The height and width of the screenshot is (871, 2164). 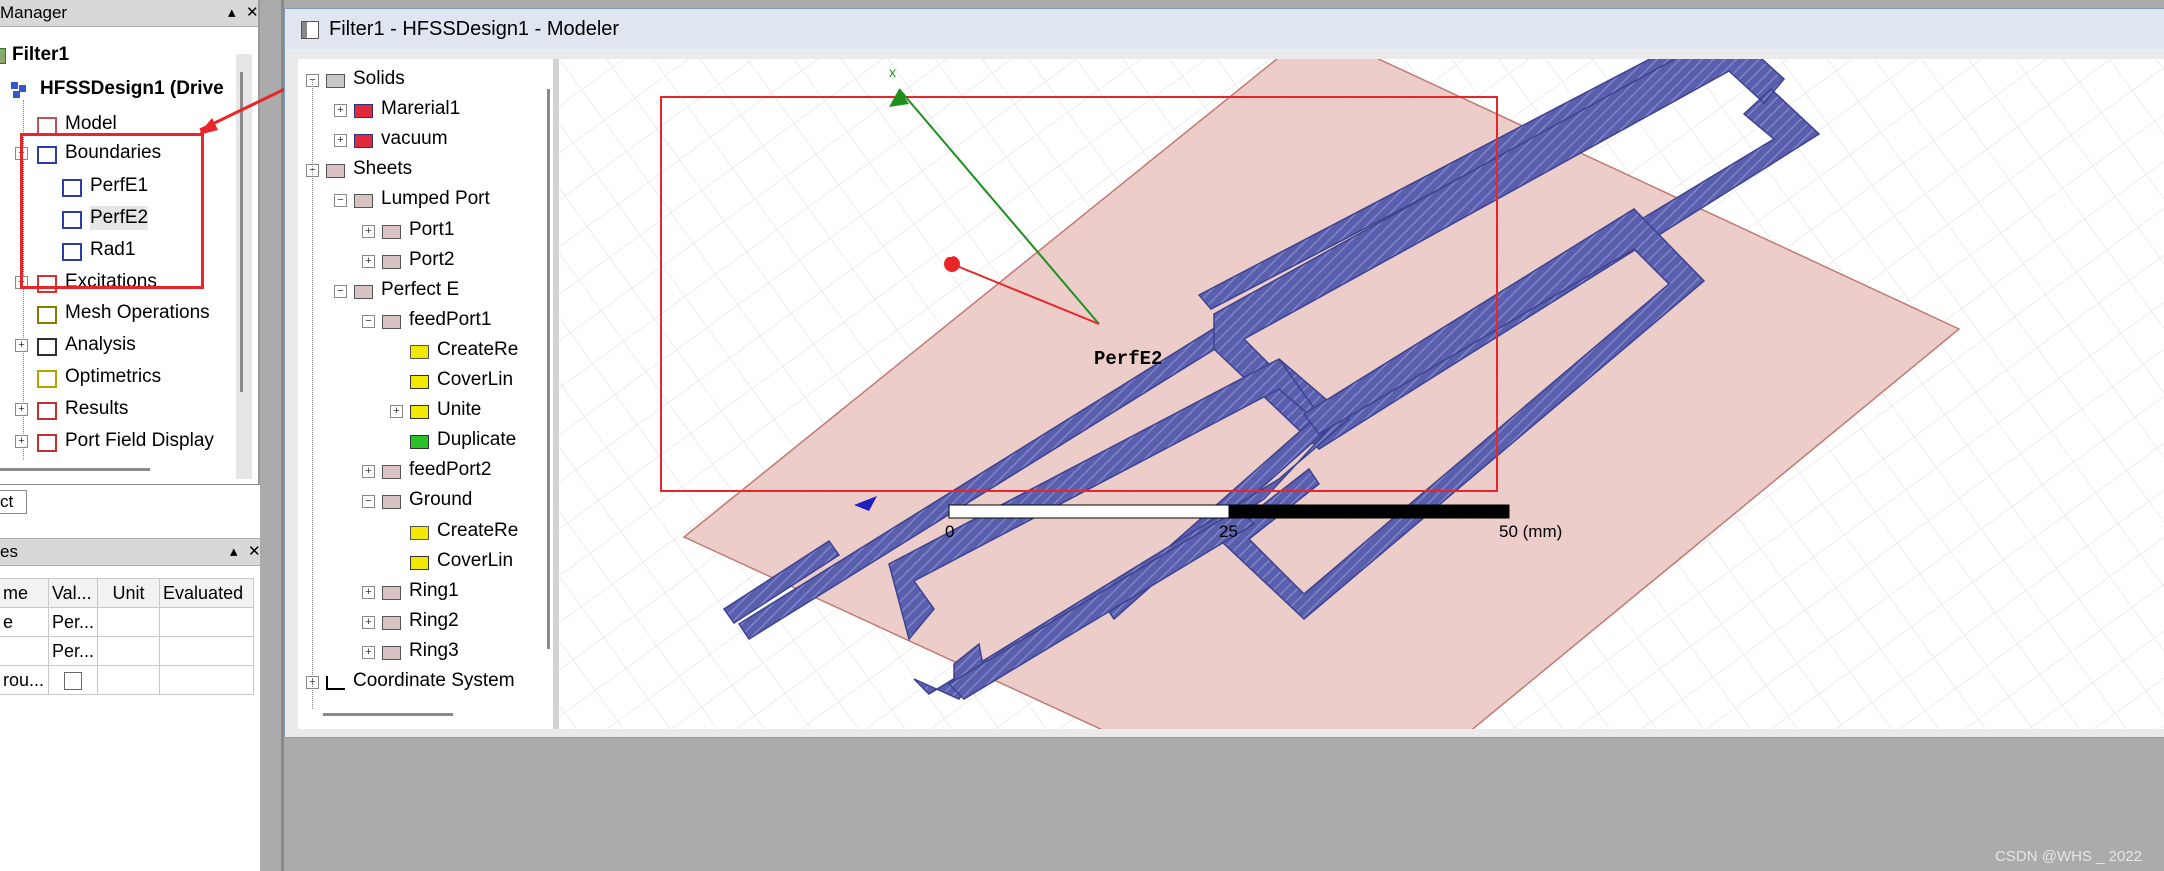 I want to click on history-item-label: feedPort1, so click(x=450, y=319).